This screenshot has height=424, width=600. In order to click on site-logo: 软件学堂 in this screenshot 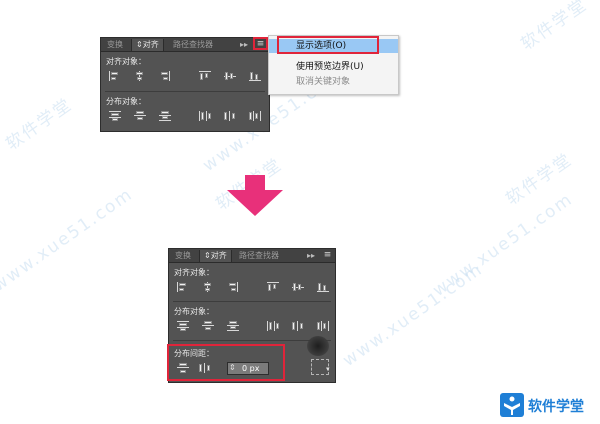, I will do `click(548, 406)`.